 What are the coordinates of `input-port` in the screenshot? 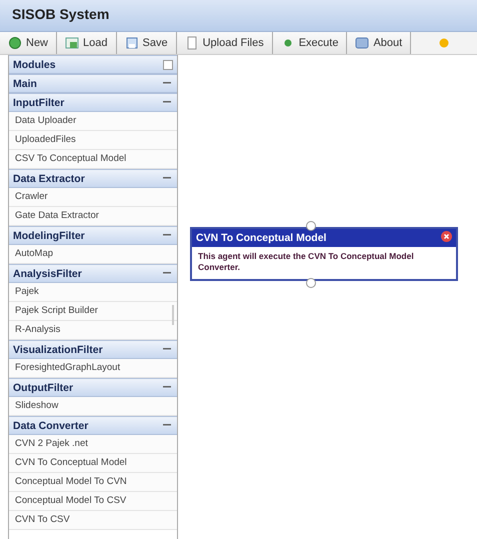 It's located at (311, 226).